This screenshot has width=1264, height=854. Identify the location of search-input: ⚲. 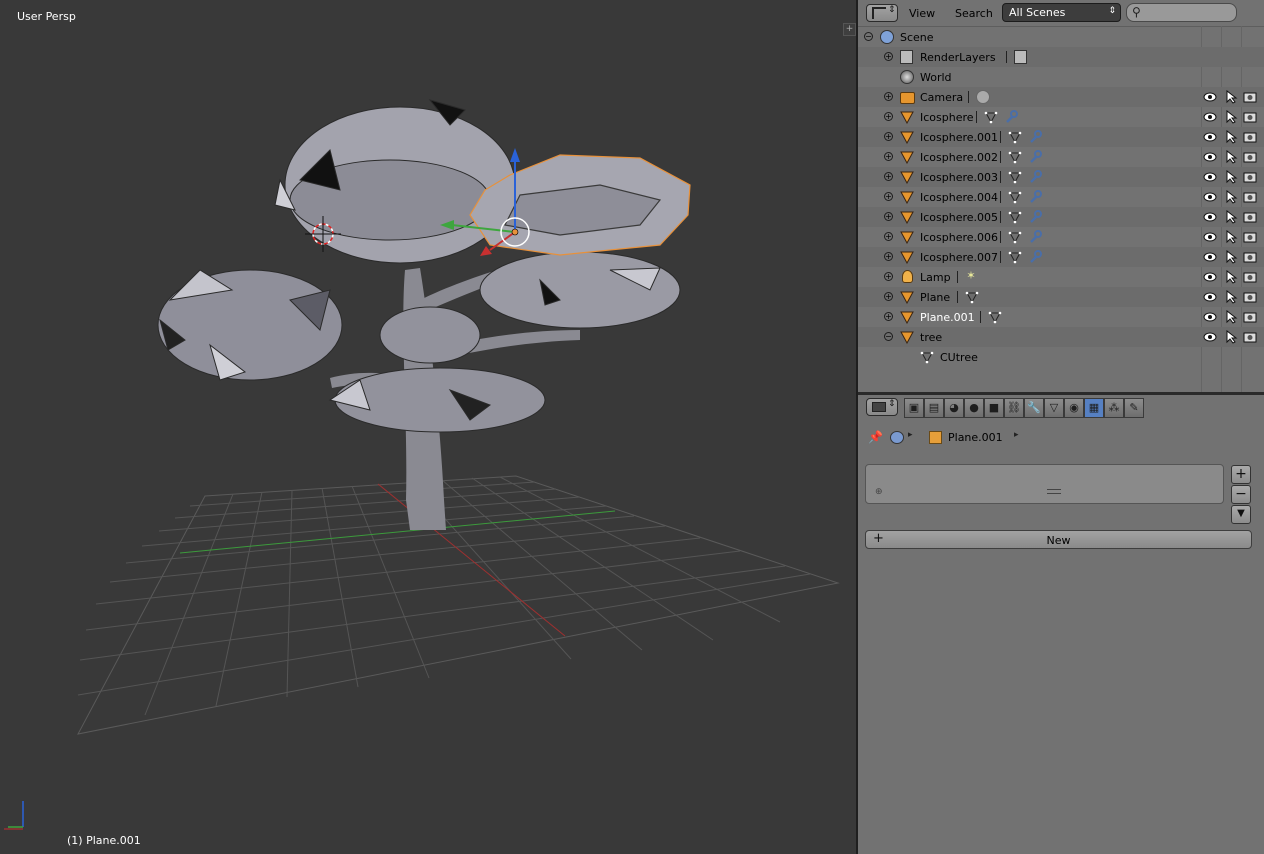
(1181, 12).